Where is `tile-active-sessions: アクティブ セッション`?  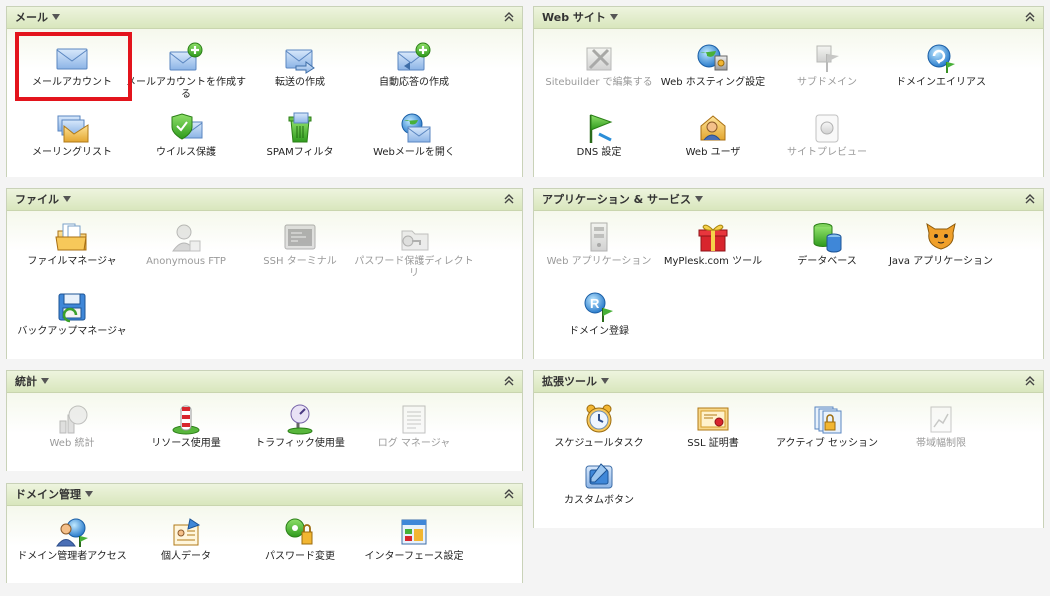
tile-active-sessions: アクティブ セッション is located at coordinates (827, 426).